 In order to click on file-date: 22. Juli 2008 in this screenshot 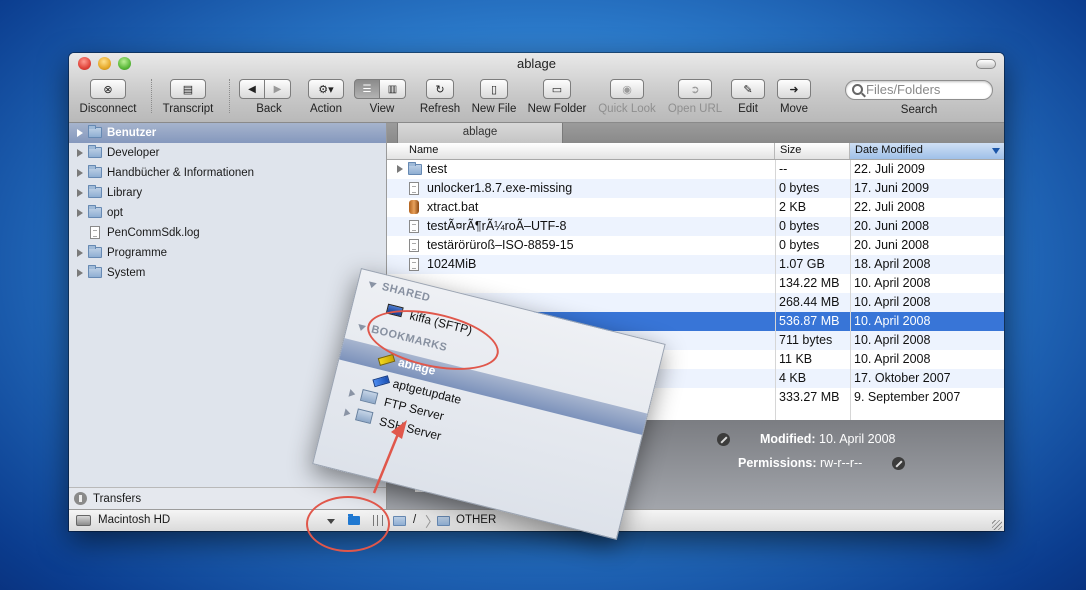, I will do `click(889, 207)`.